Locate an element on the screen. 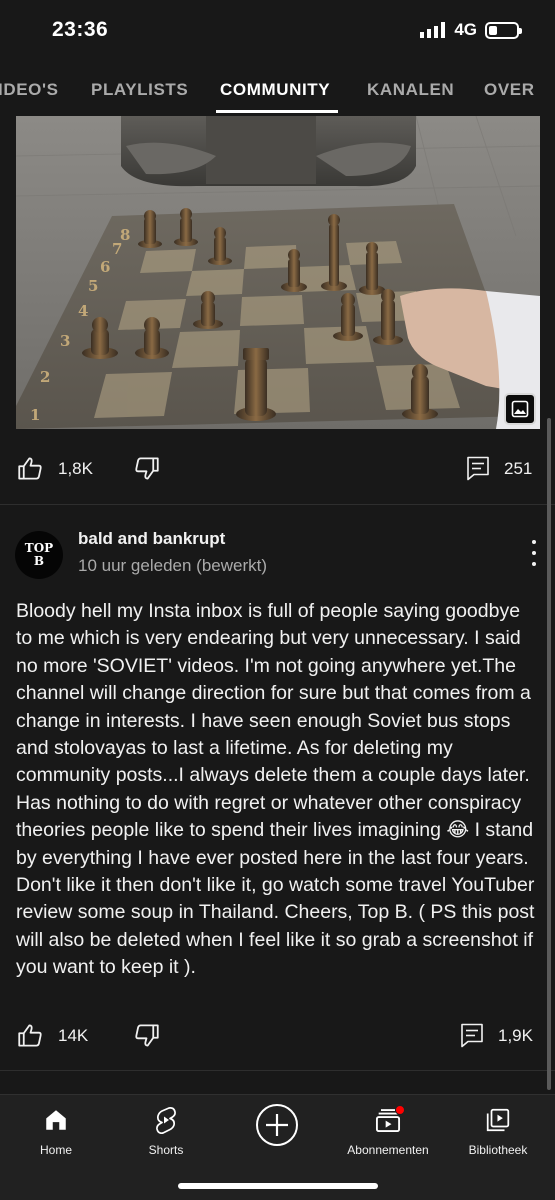 Image resolution: width=555 pixels, height=1200 pixels. tab-videos: IDEO'S is located at coordinates (29, 90).